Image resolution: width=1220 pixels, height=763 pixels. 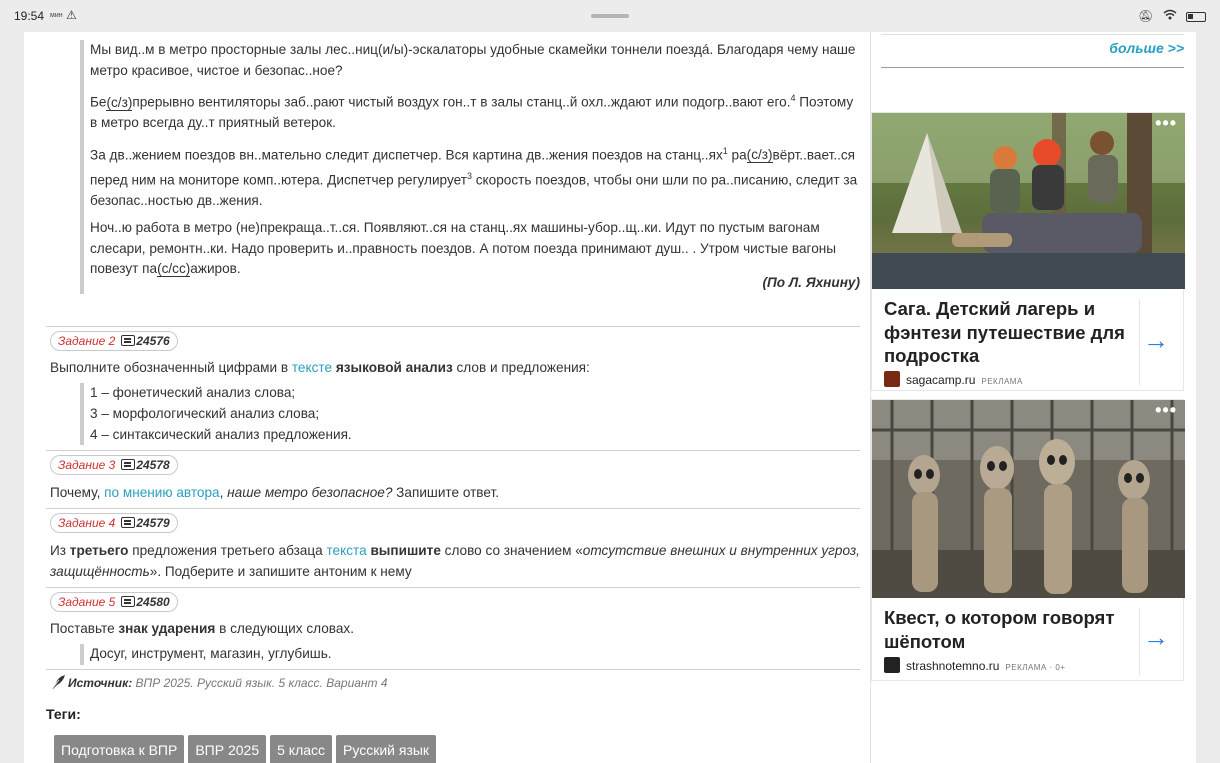 I want to click on task-badge: Задание 3 24578, so click(x=114, y=465).